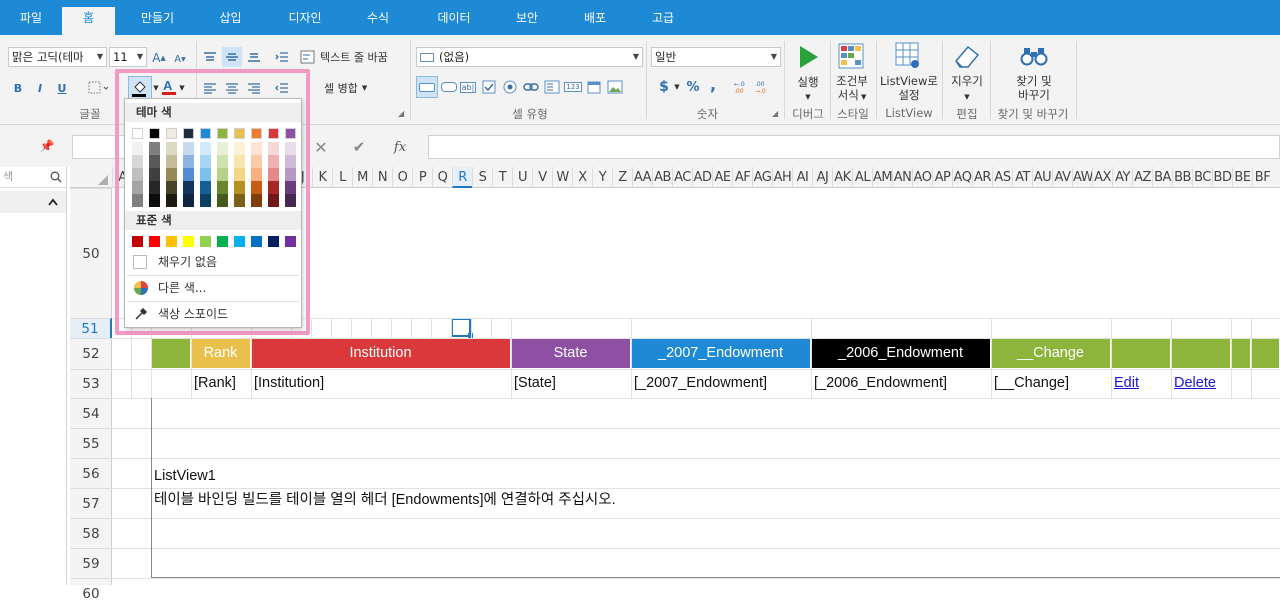 The height and width of the screenshot is (609, 1280). Describe the element at coordinates (427, 87) in the screenshot. I see `celltype-general-icon` at that location.